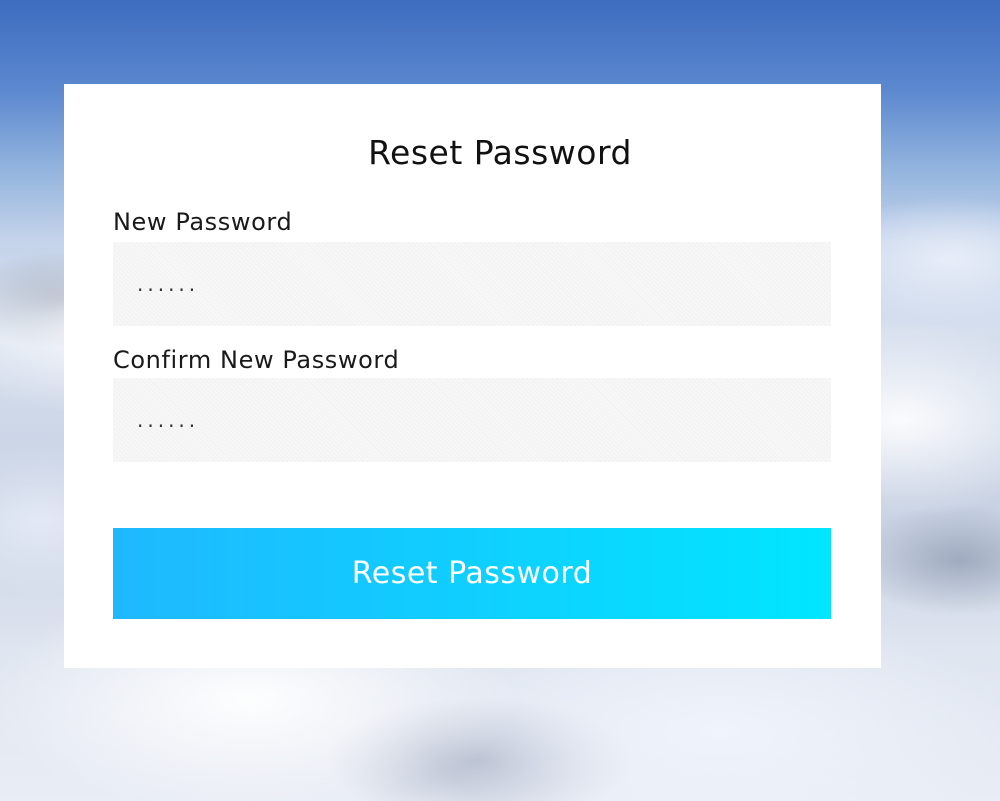  I want to click on new-password-input, so click(472, 284).